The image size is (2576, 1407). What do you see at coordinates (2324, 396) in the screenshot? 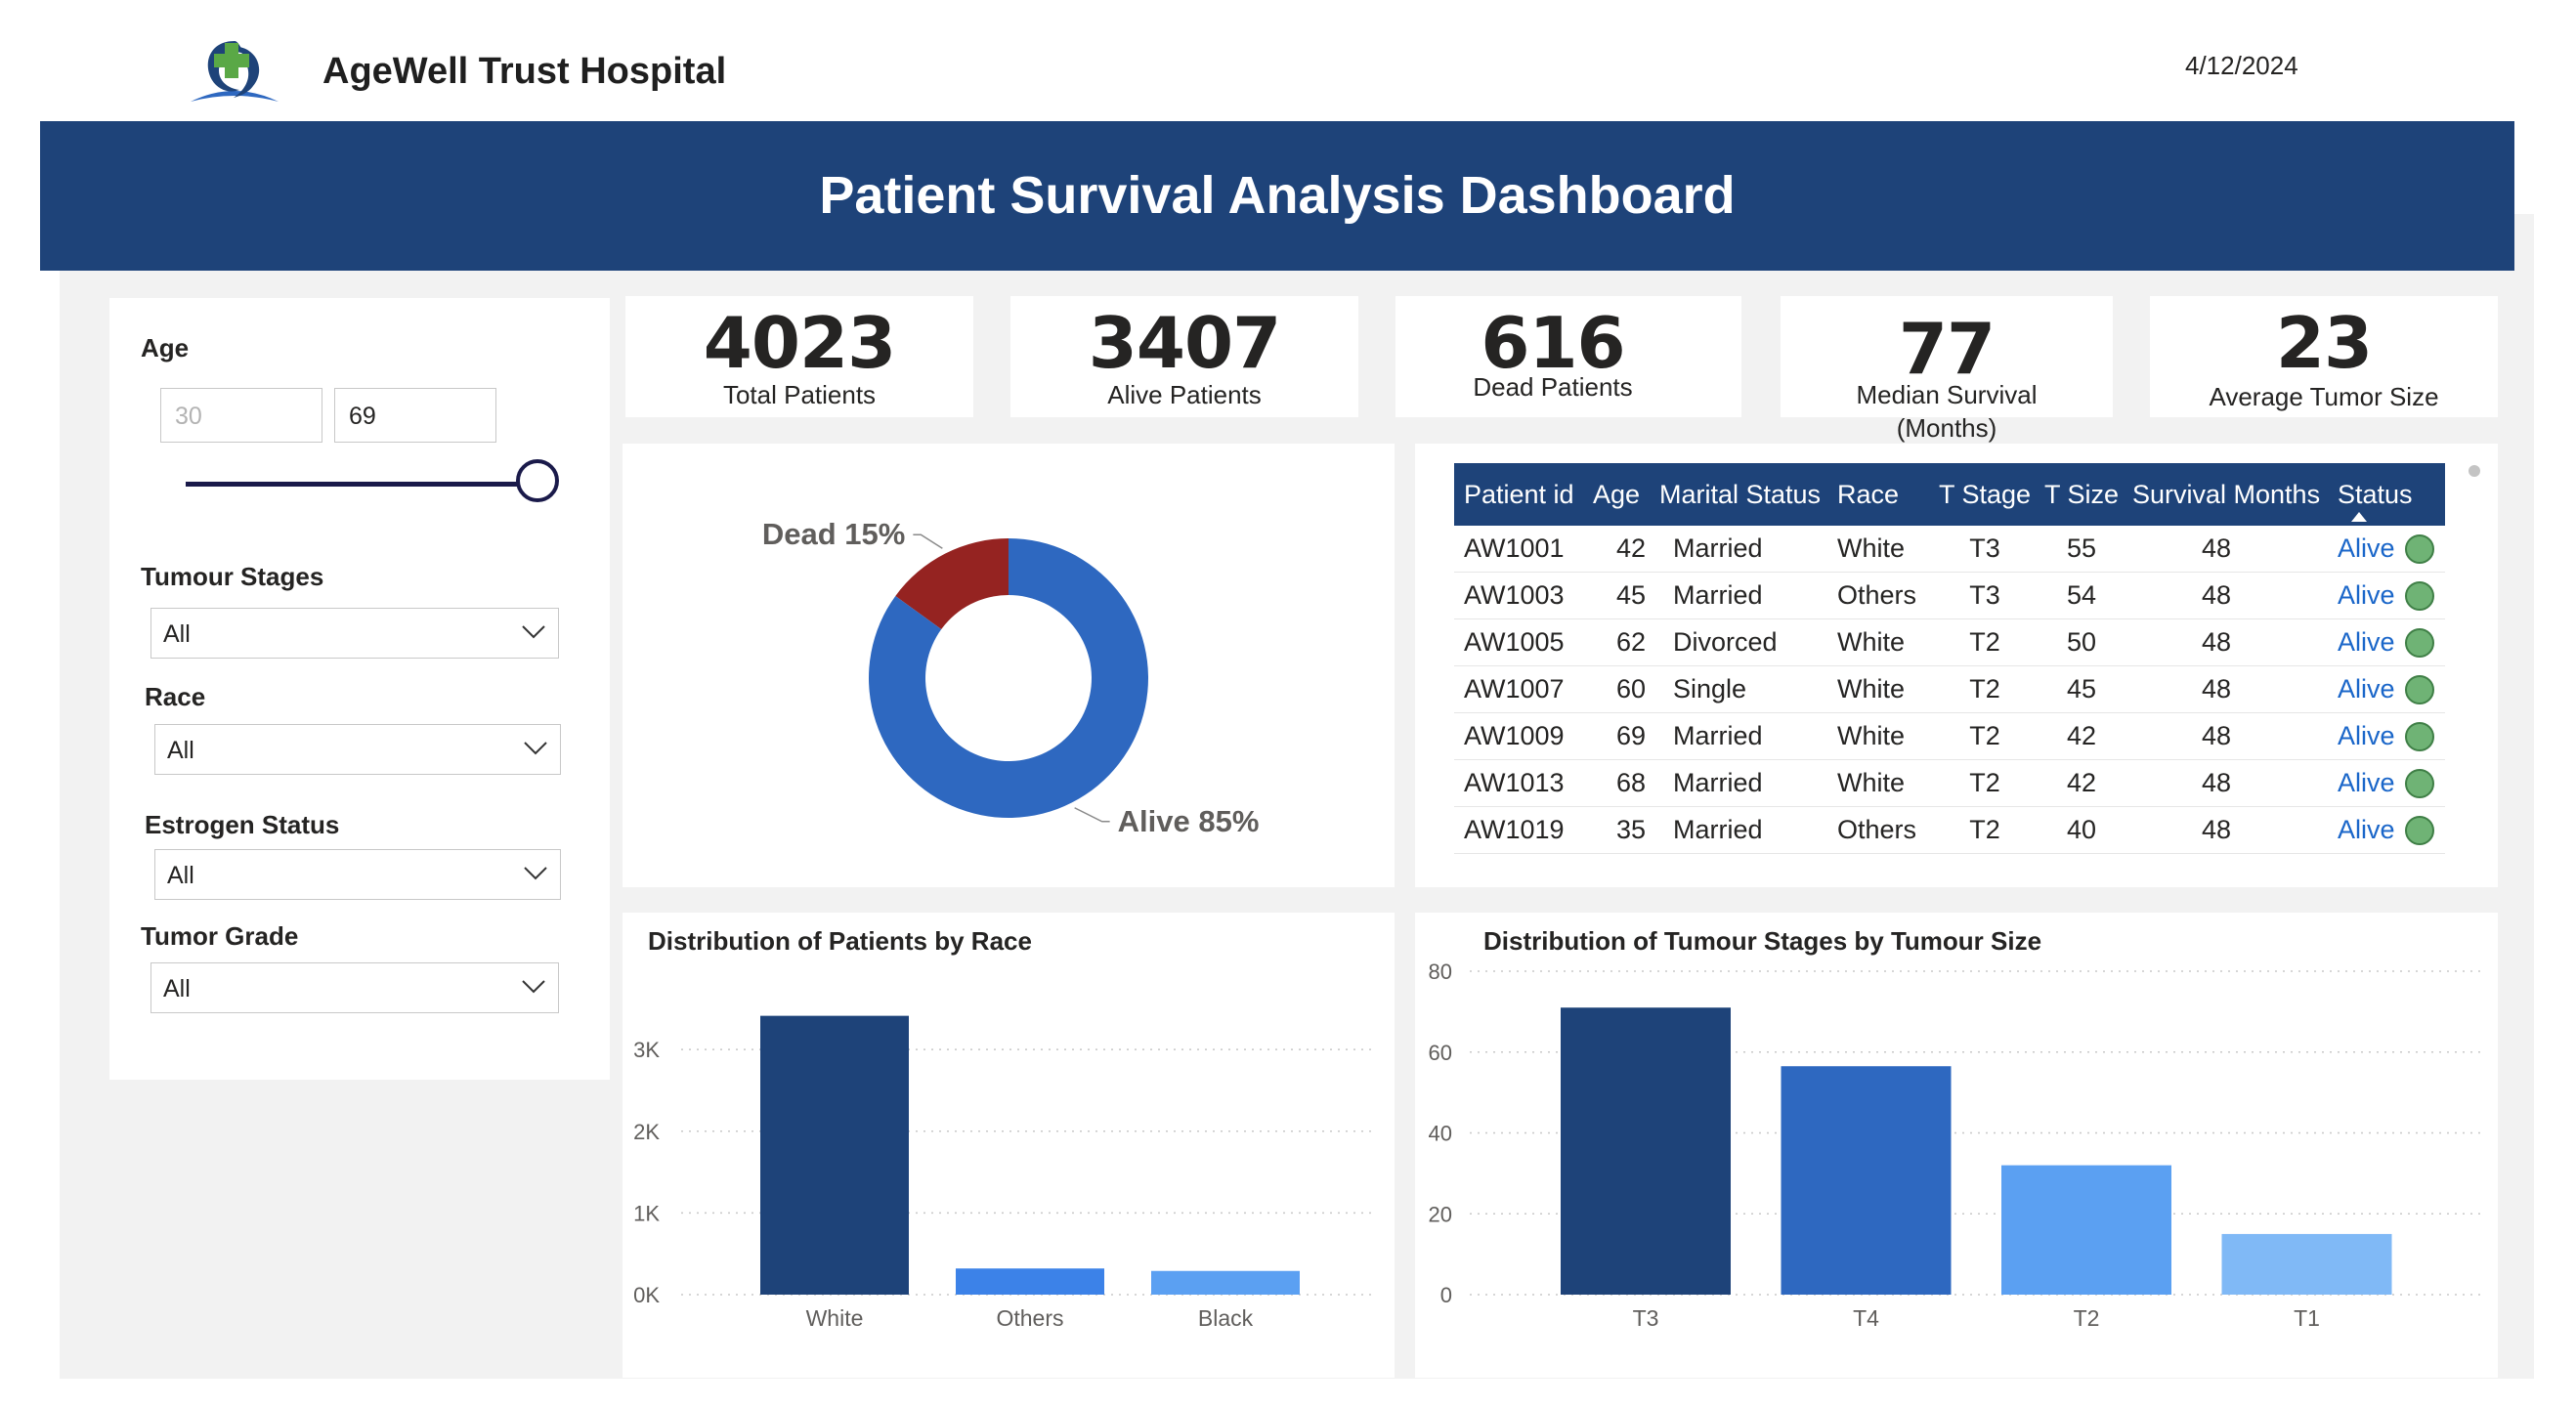
I see `kpi-label: Average Tumor Size` at bounding box center [2324, 396].